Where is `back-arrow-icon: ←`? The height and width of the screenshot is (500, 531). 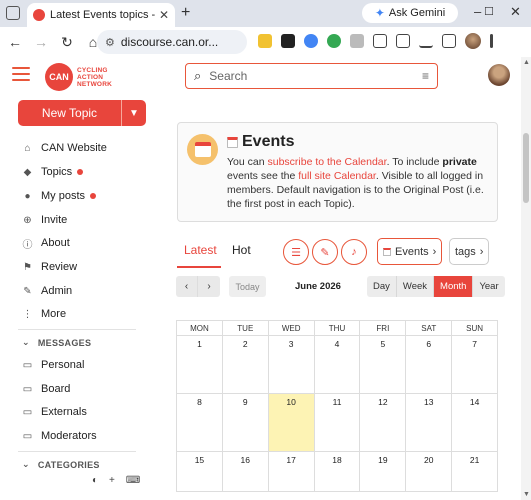
back-arrow-icon: ← is located at coordinates (15, 42).